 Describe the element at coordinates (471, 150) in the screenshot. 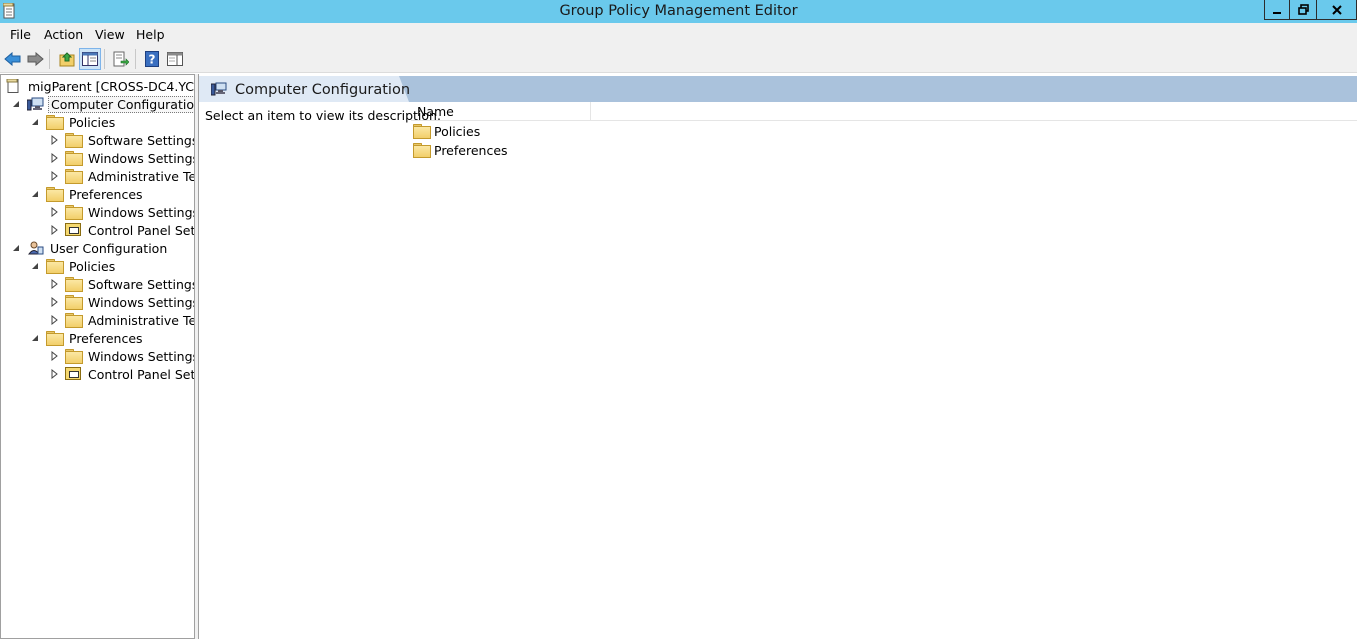

I see `list-item-label: Preferences` at that location.